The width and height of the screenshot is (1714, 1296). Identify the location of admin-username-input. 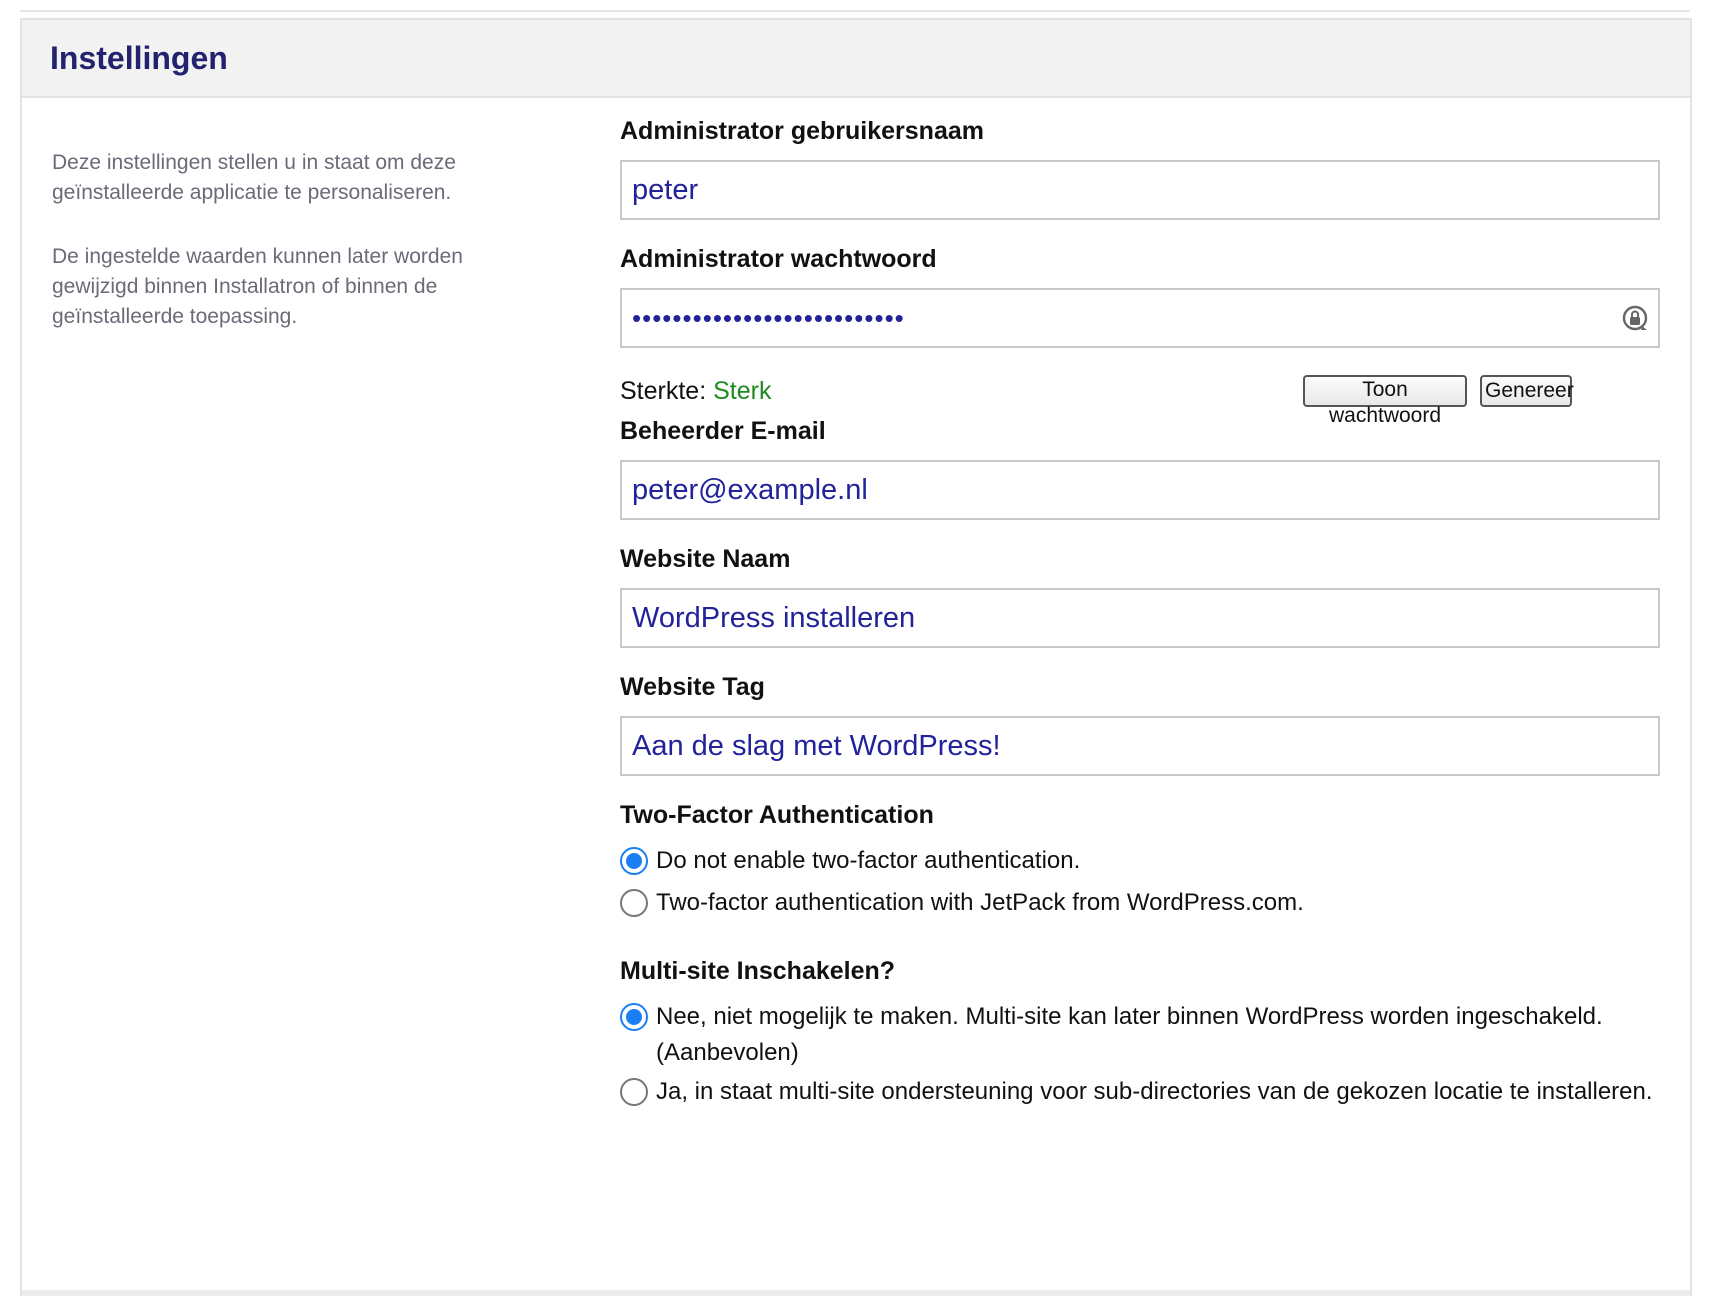
(1140, 190).